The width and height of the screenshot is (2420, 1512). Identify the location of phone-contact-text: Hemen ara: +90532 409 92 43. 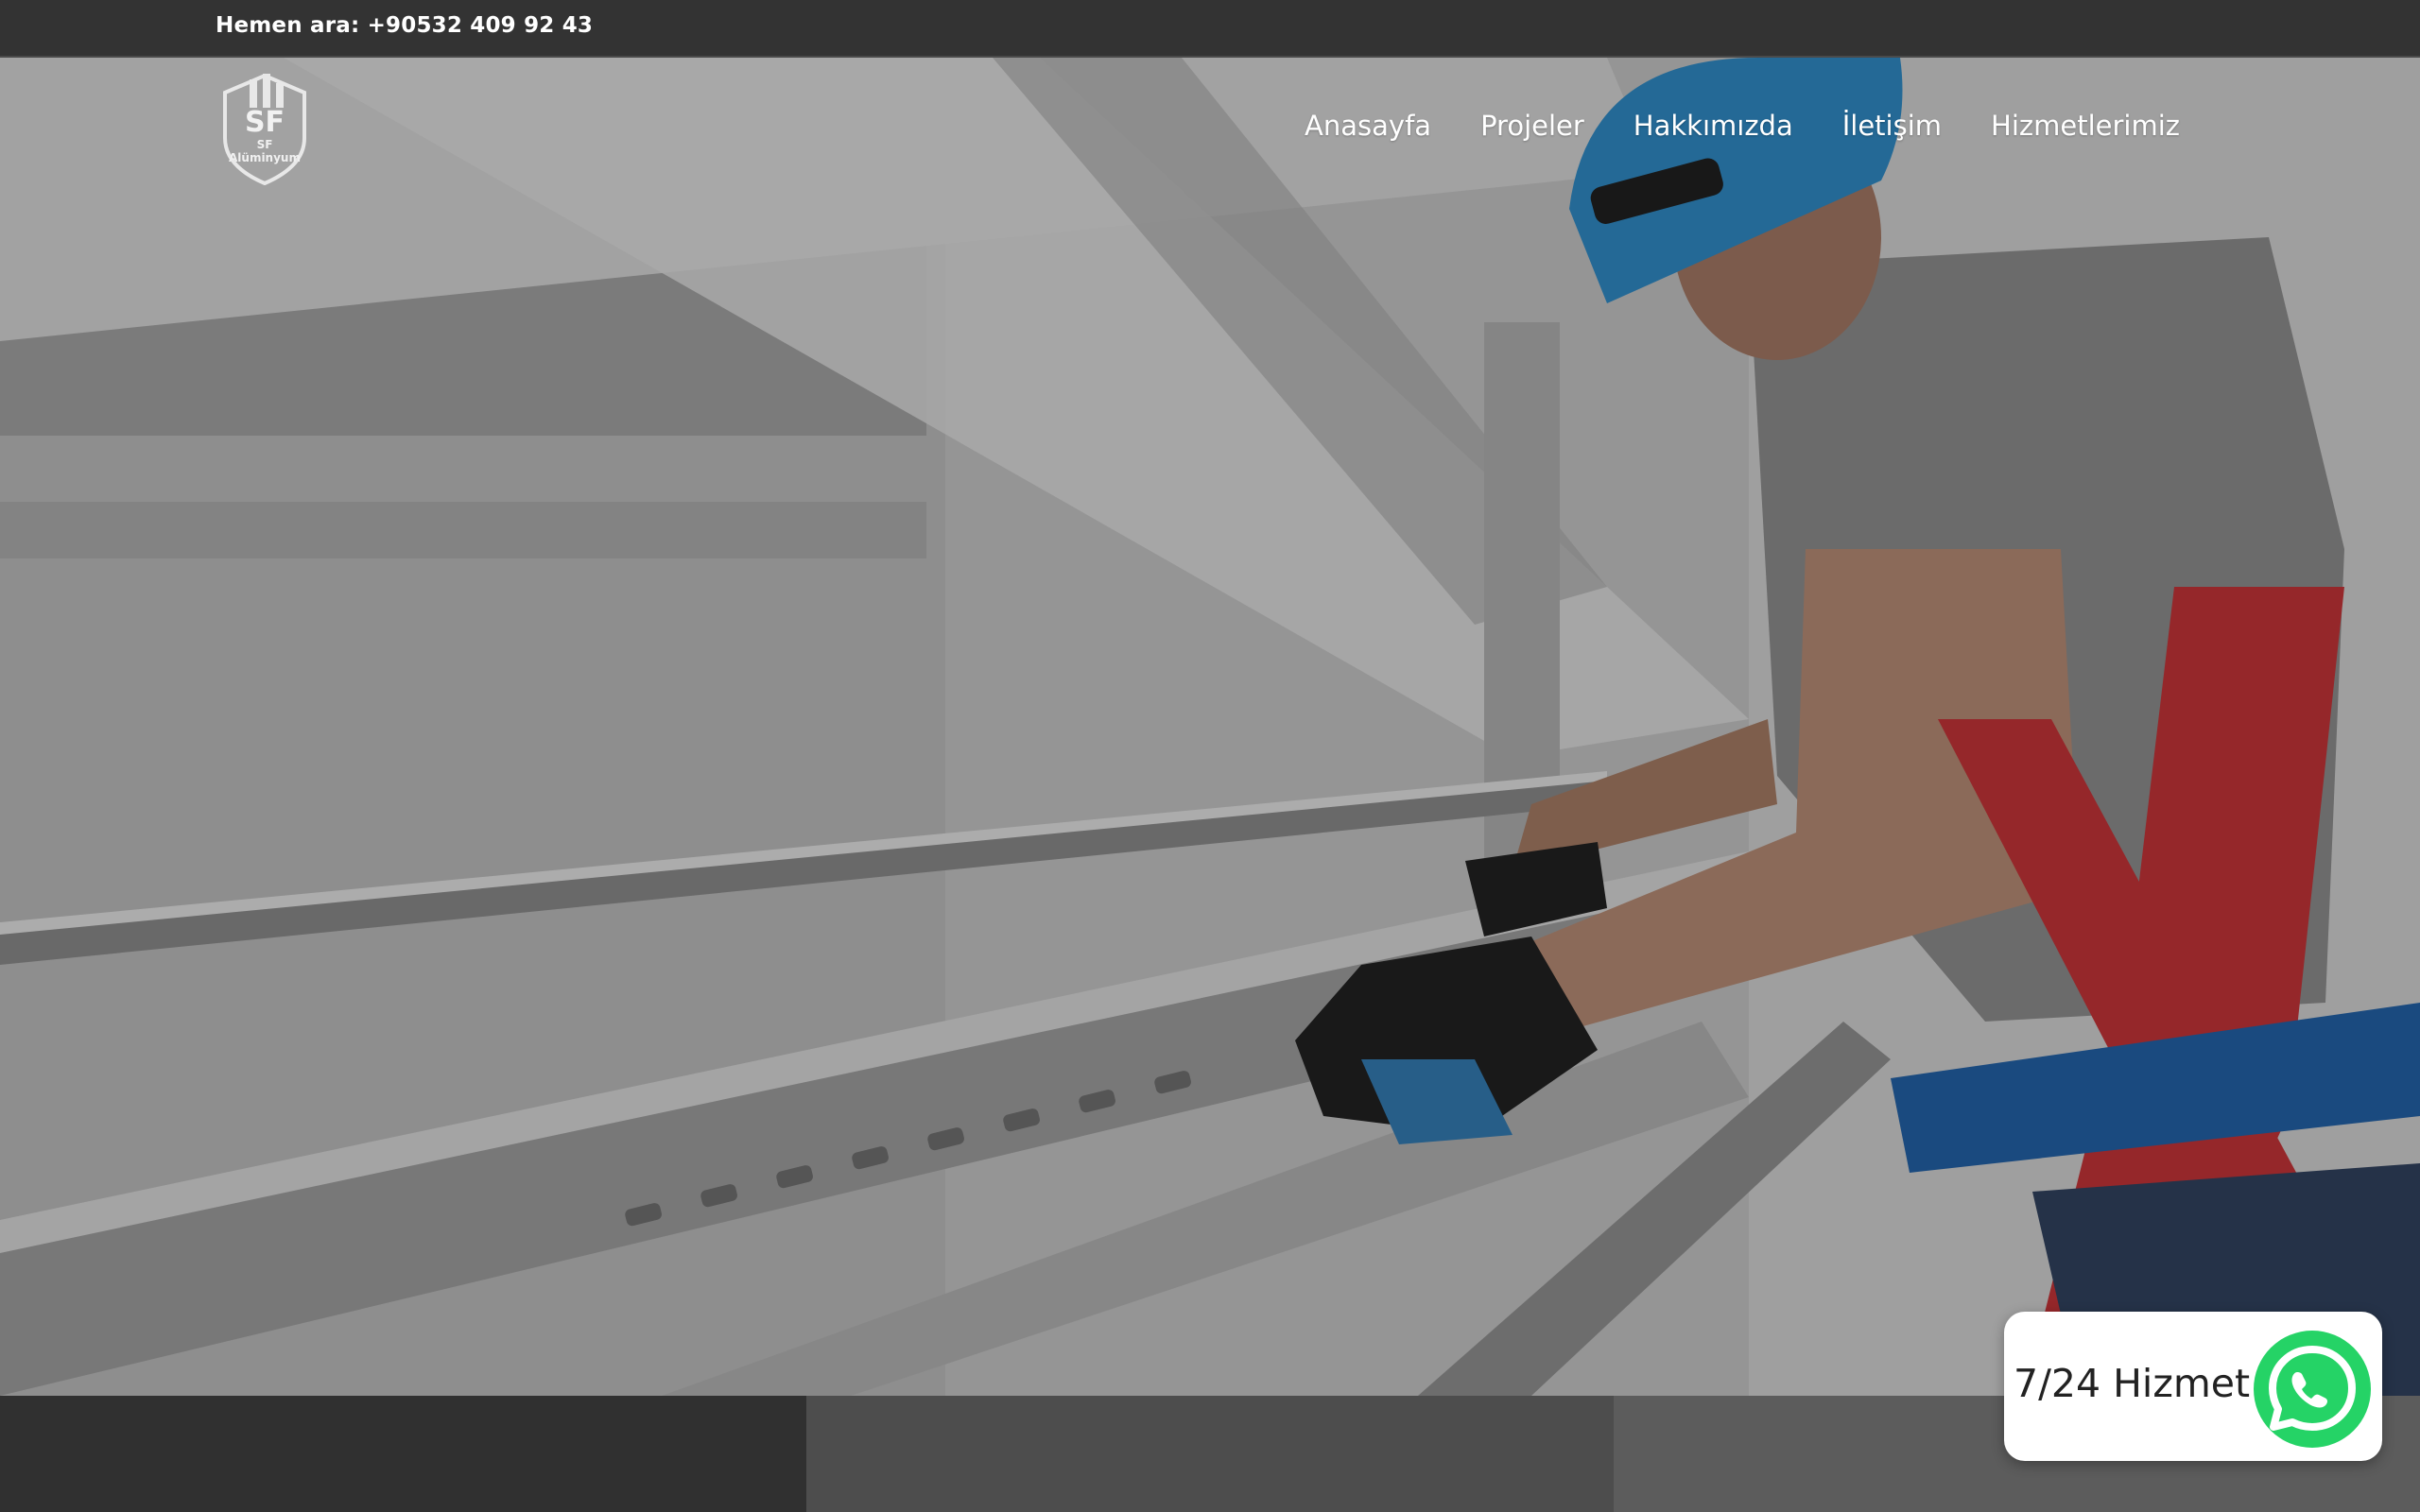
(405, 25).